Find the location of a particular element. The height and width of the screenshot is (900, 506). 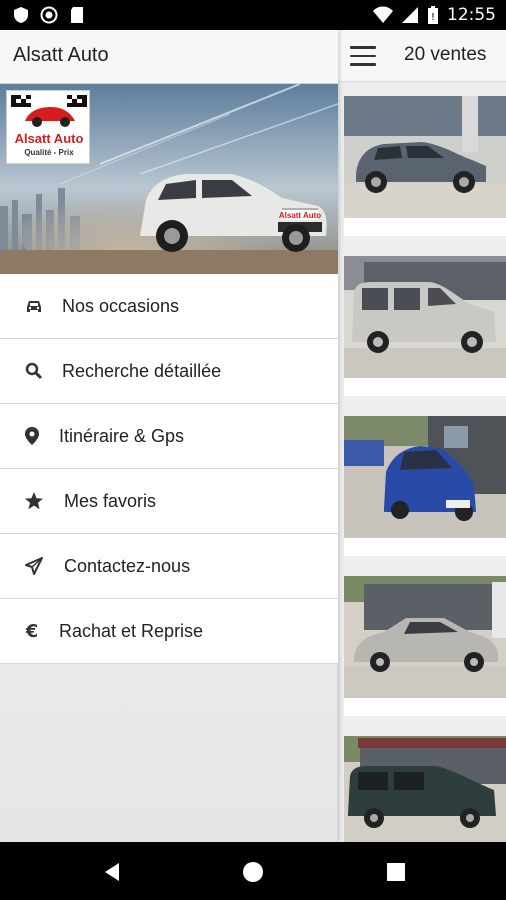

sd-card-icon is located at coordinates (77, 15).